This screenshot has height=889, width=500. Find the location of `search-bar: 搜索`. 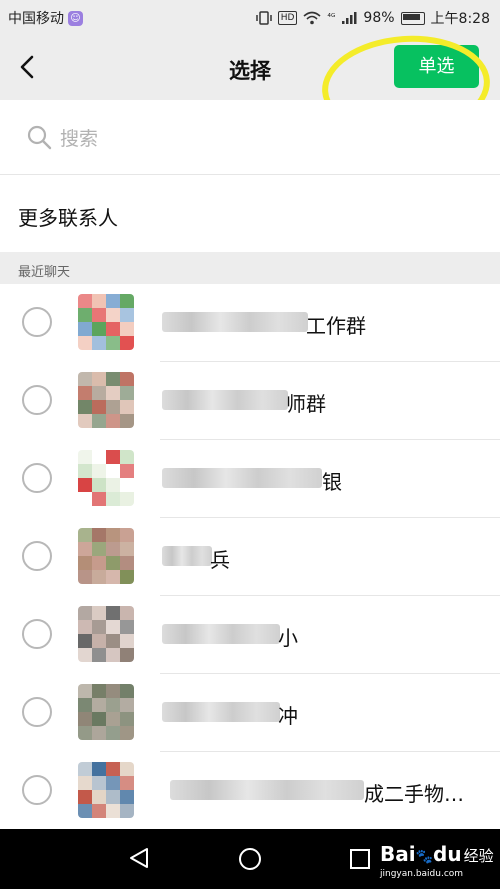

search-bar: 搜索 is located at coordinates (250, 137).